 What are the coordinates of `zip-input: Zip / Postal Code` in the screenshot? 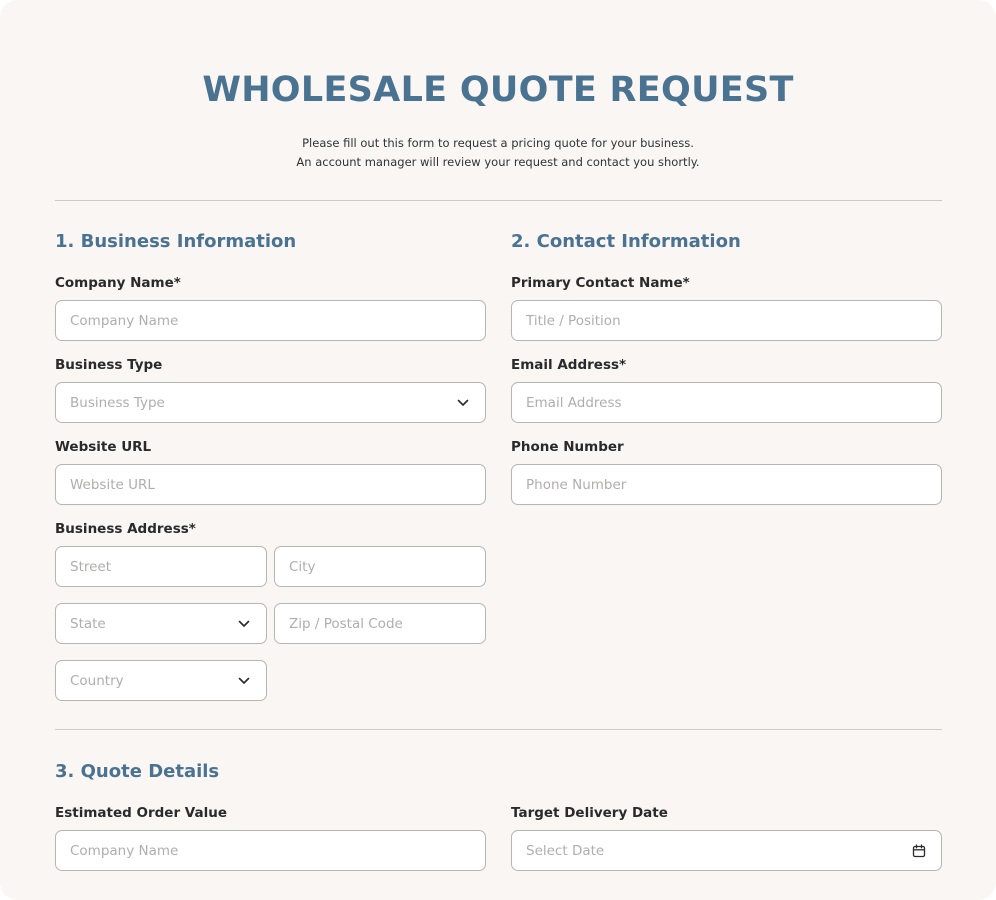 It's located at (380, 623).